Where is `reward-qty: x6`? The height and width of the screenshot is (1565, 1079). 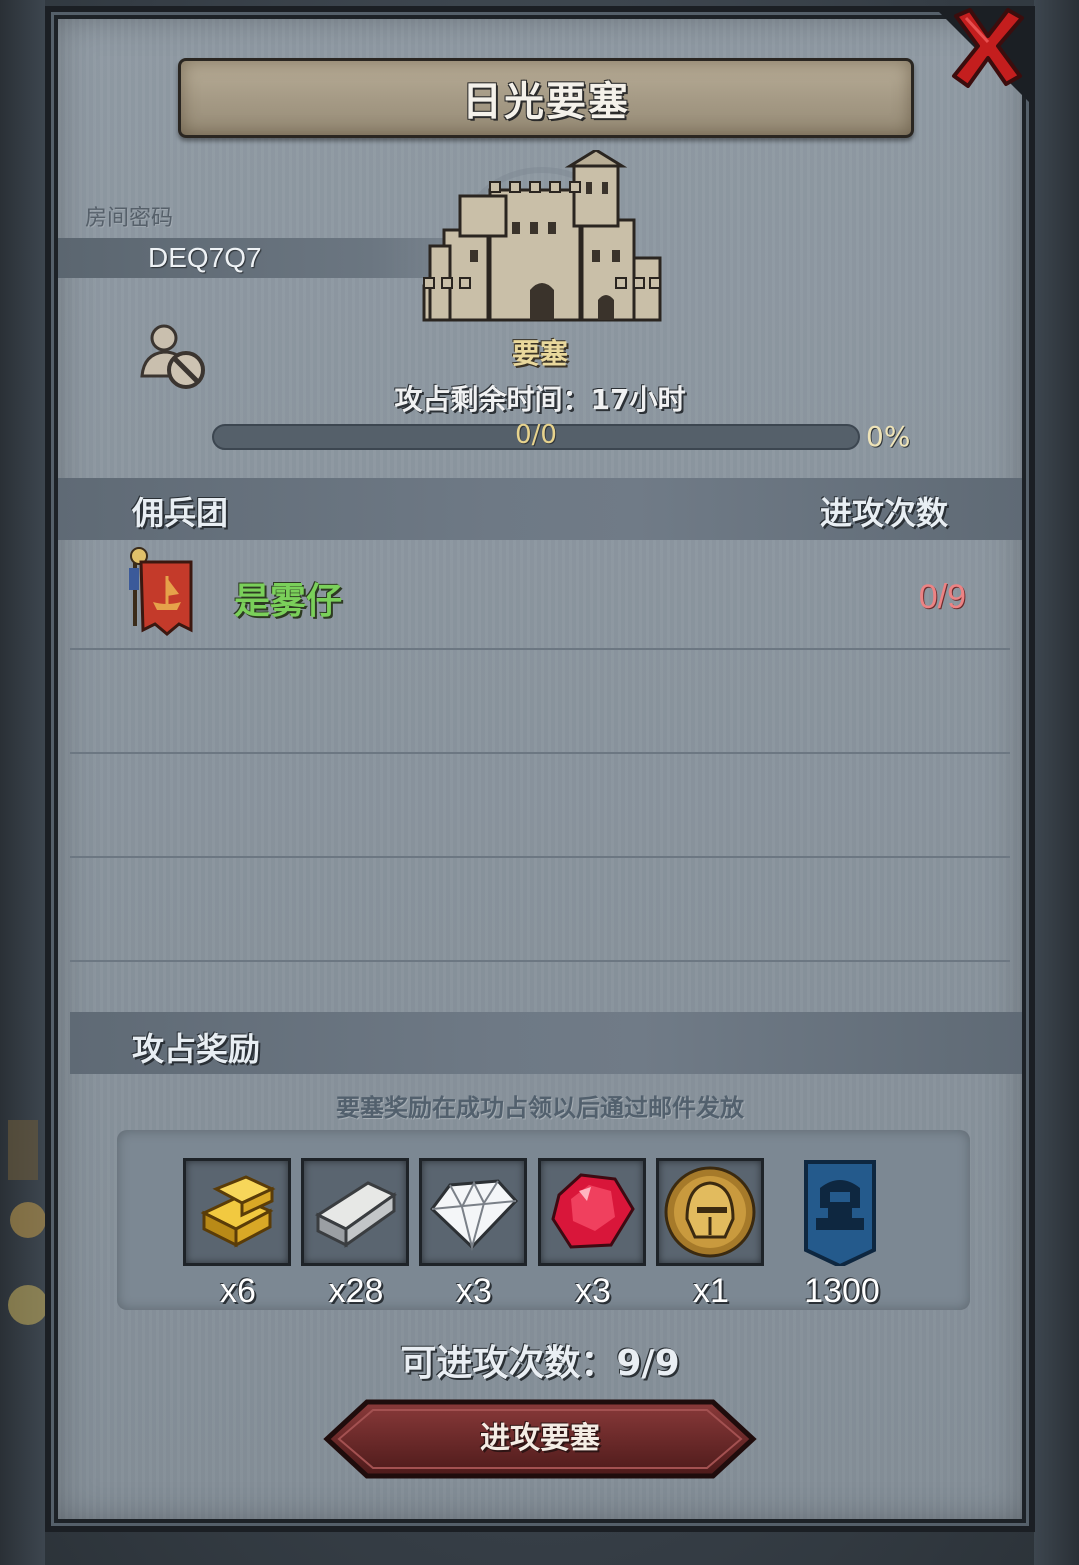 reward-qty: x6 is located at coordinates (238, 1291).